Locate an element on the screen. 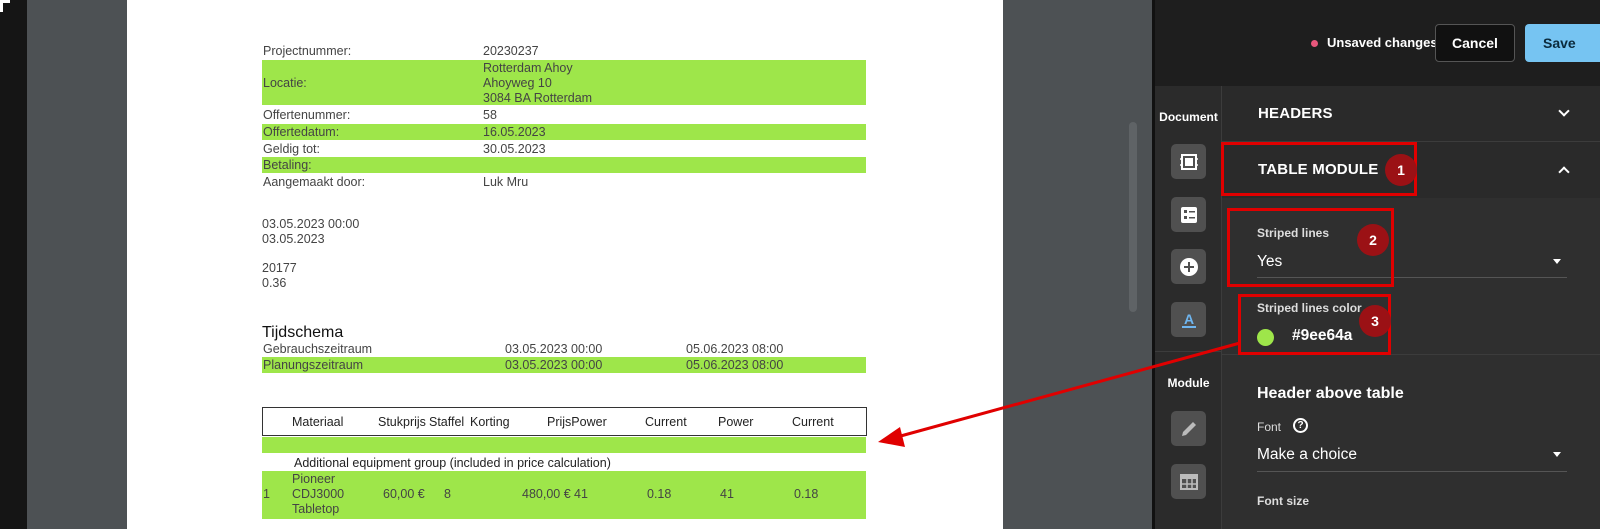 The image size is (1600, 529). free-line-decimal: 0.36 is located at coordinates (274, 283).